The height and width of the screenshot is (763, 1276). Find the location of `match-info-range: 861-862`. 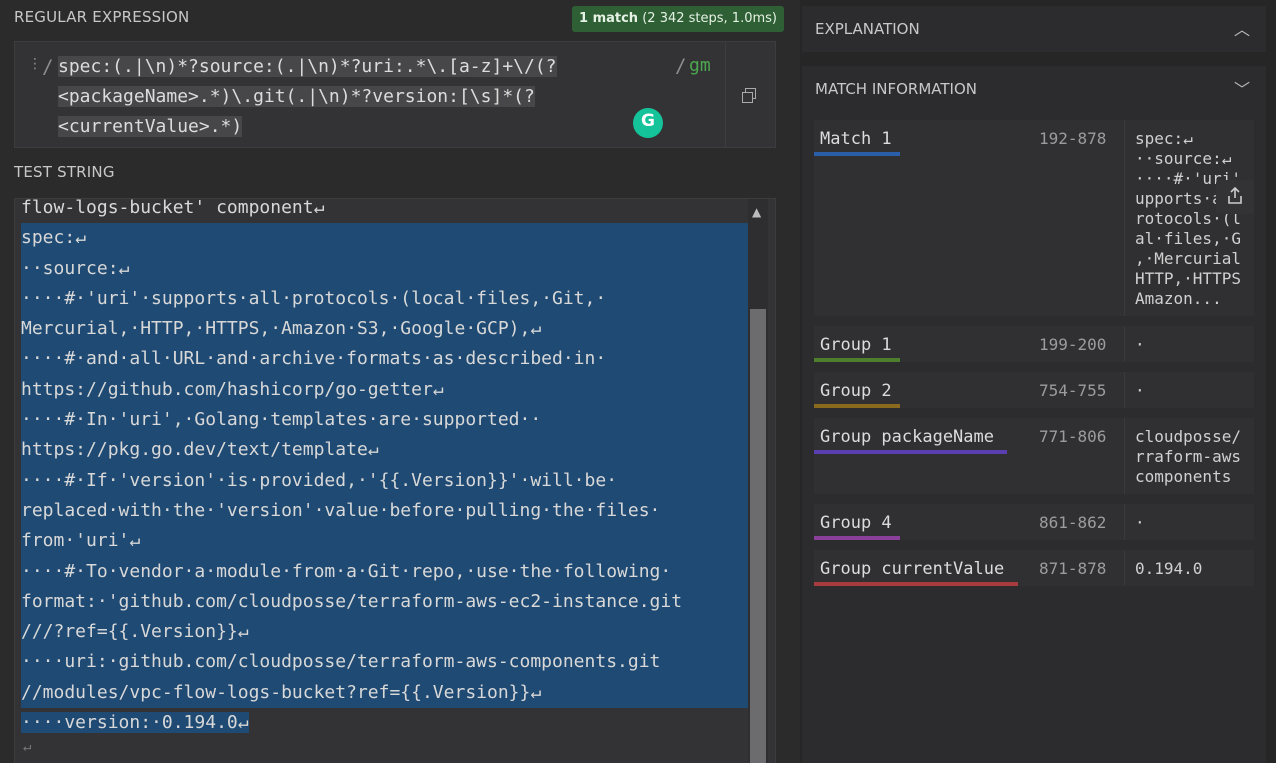

match-info-range: 861-862 is located at coordinates (1073, 522).